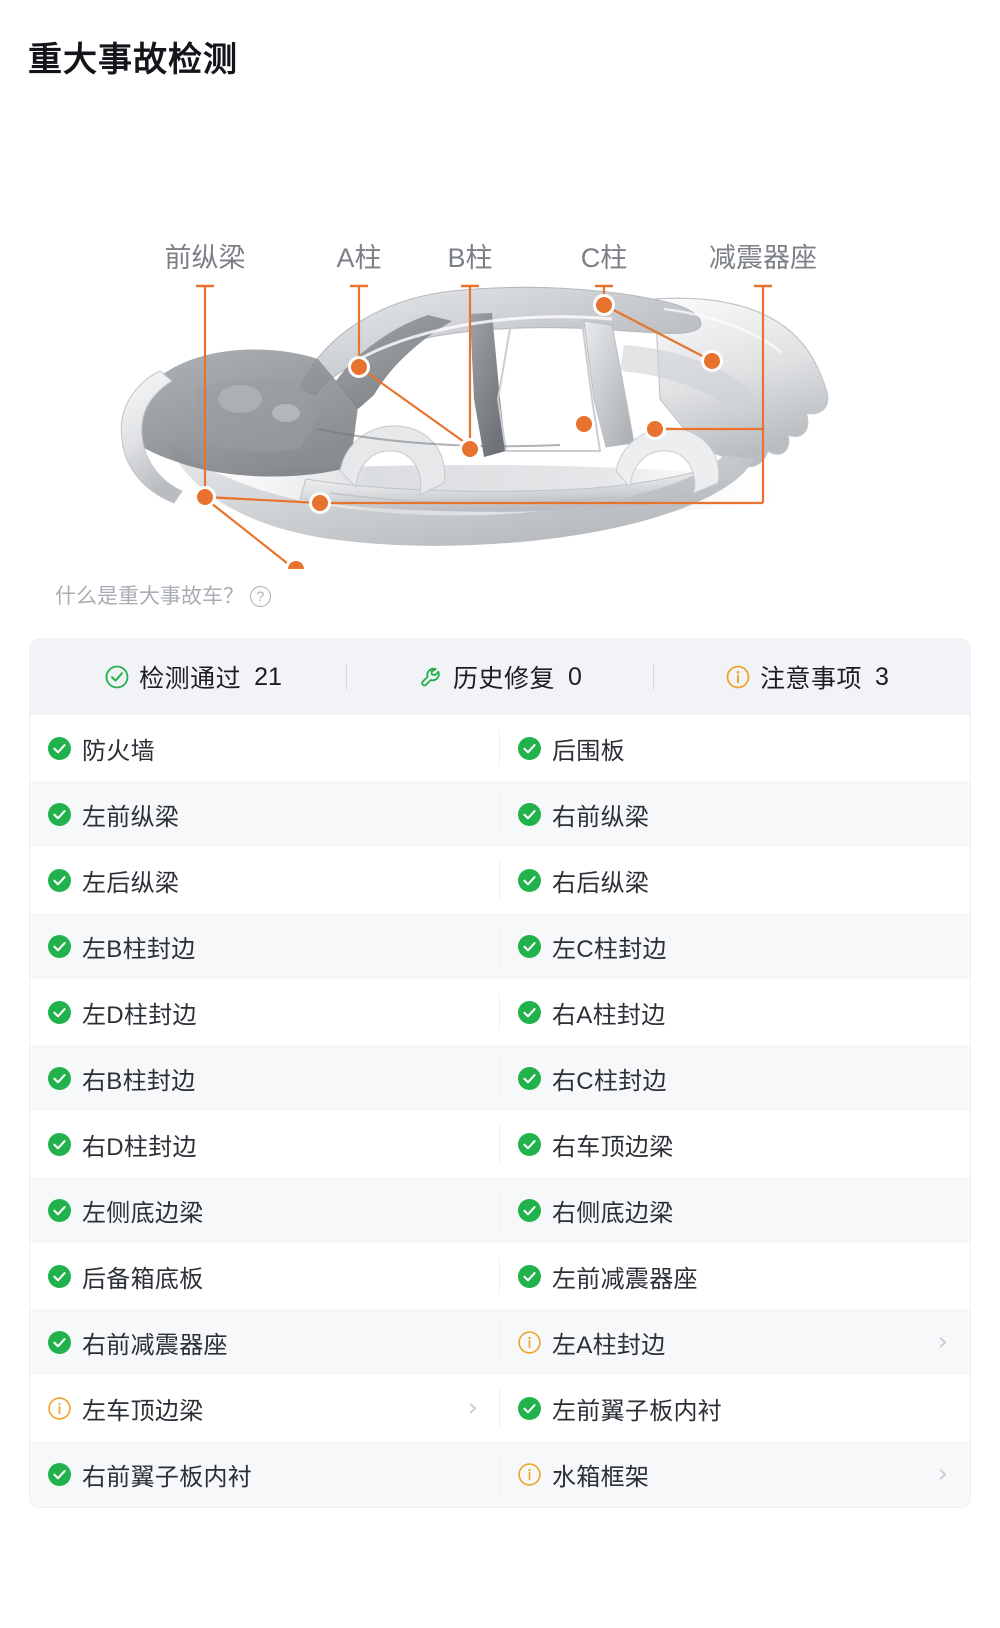 This screenshot has height=1628, width=1000. I want to click on inspection-item-19: 右前减震器座, so click(265, 1342).